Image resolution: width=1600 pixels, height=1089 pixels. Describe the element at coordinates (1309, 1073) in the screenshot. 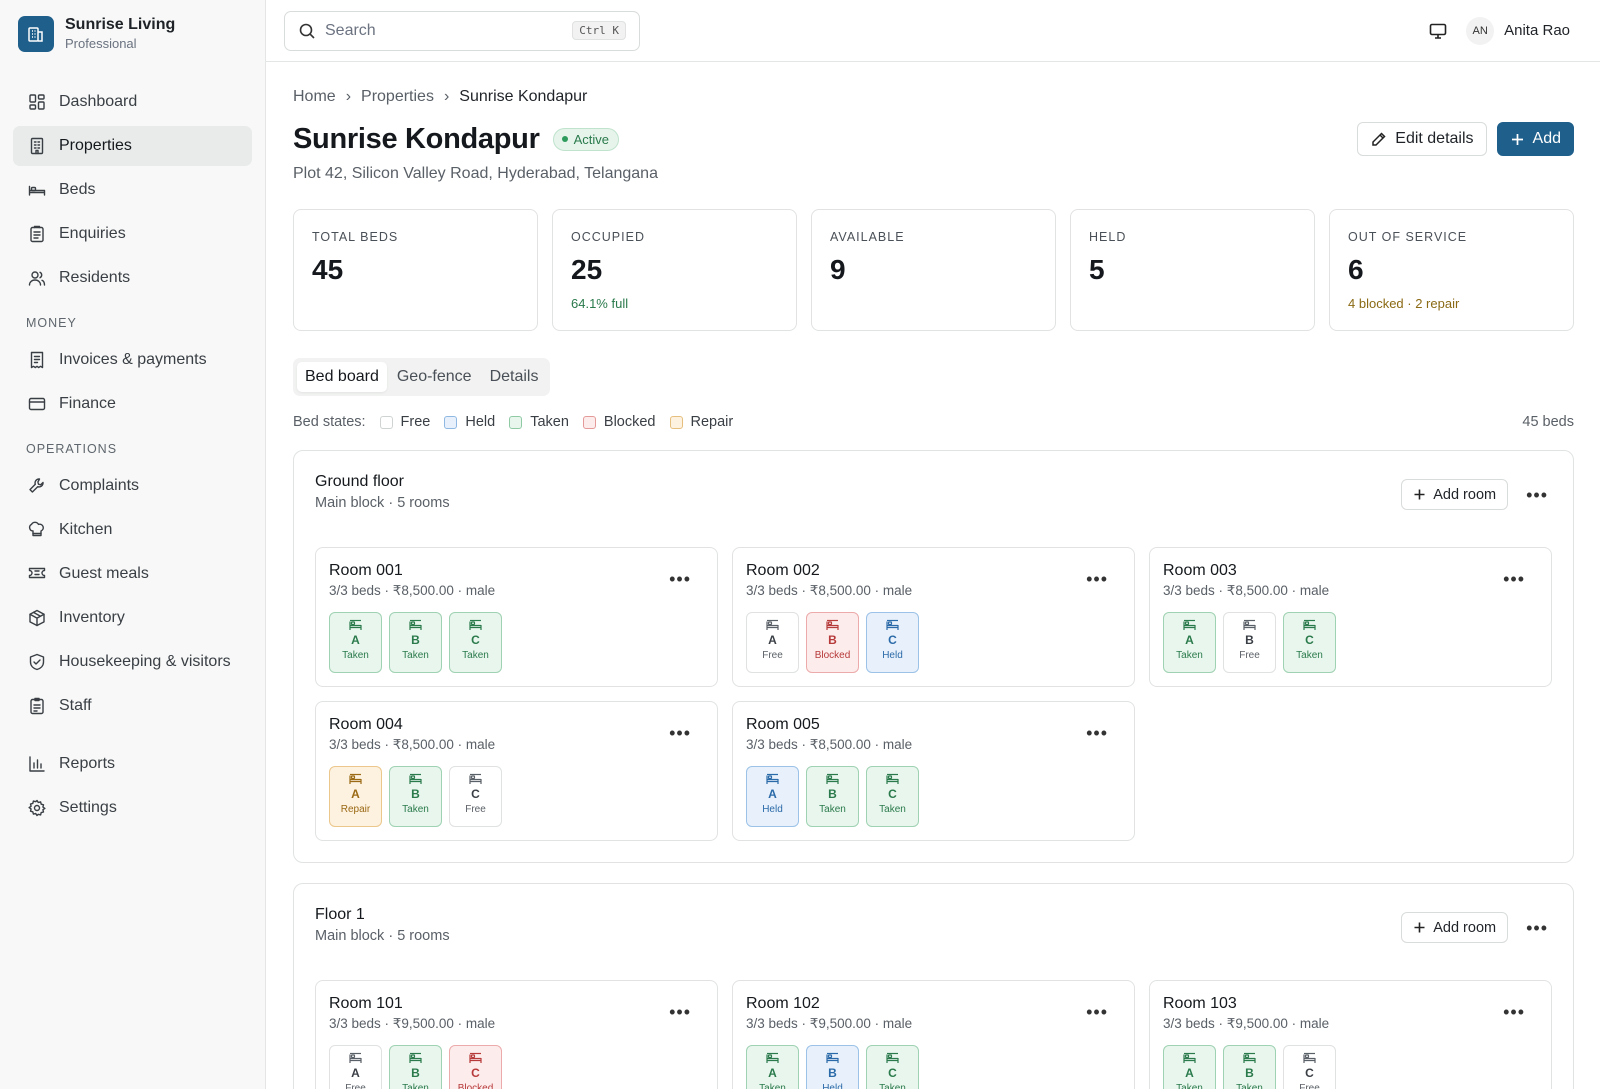

I see `bed-letter: C` at that location.